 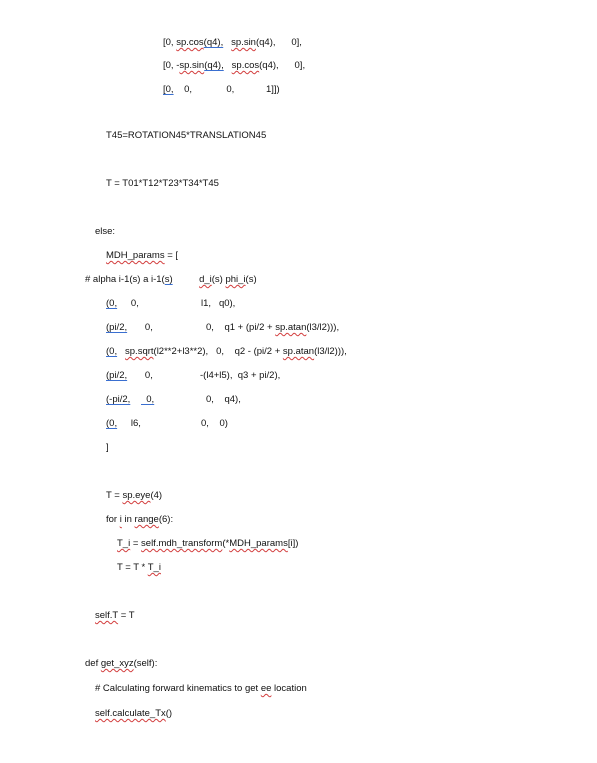 I want to click on code-line-self-t: self.T = T, so click(x=115, y=616).